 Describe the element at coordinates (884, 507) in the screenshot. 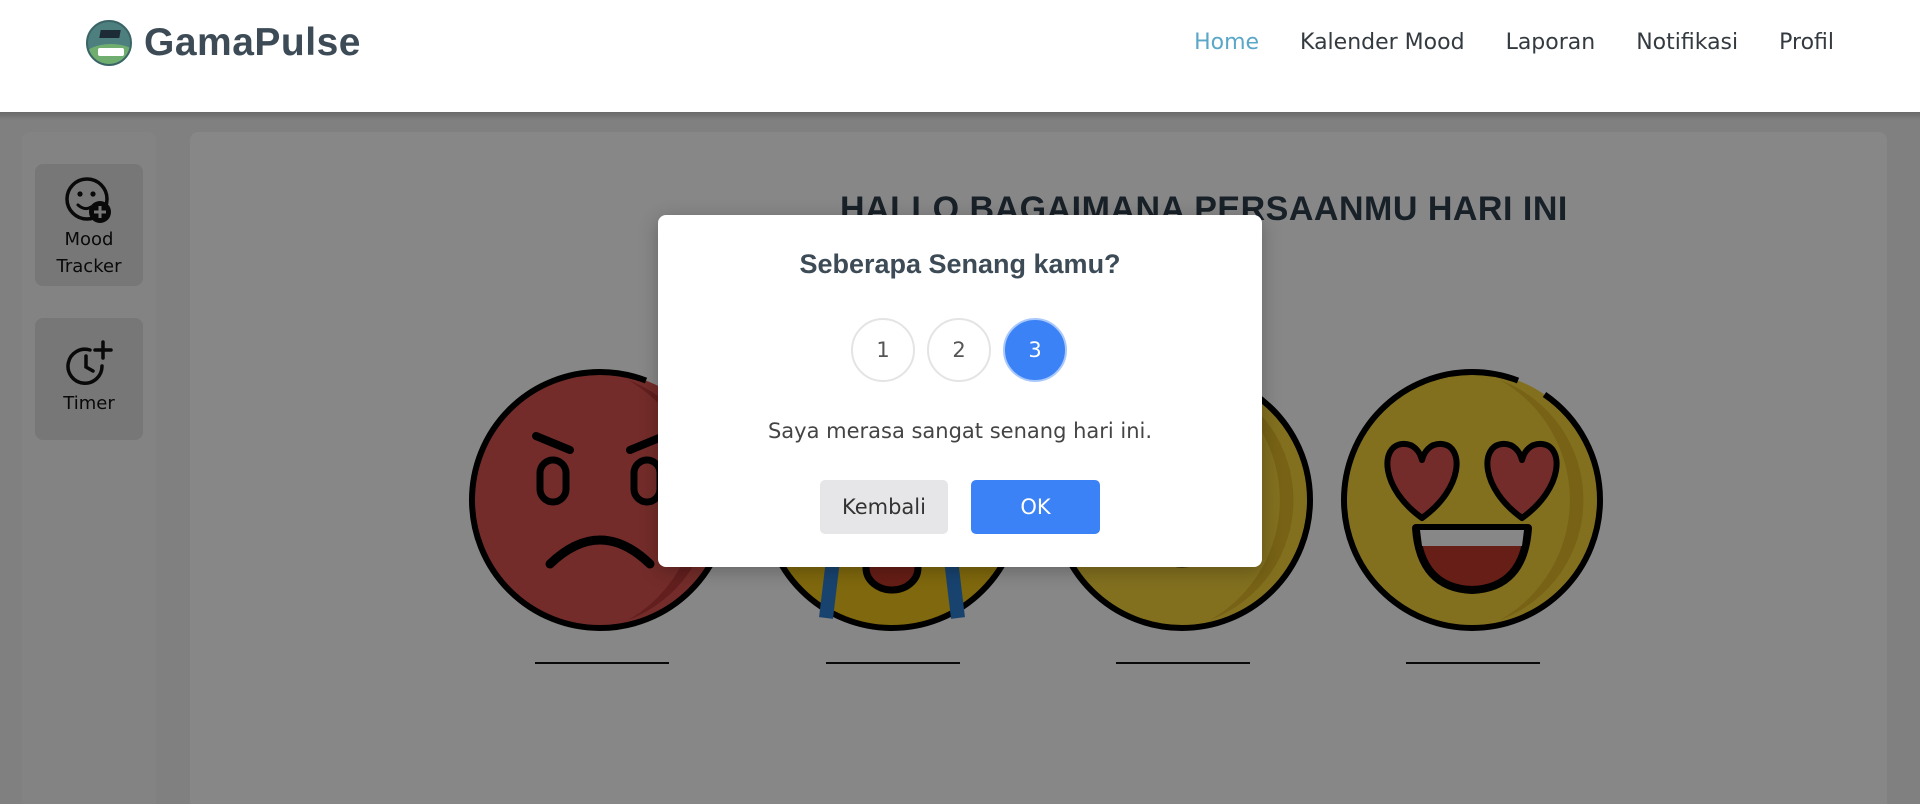

I see `back-button: Kembali` at that location.